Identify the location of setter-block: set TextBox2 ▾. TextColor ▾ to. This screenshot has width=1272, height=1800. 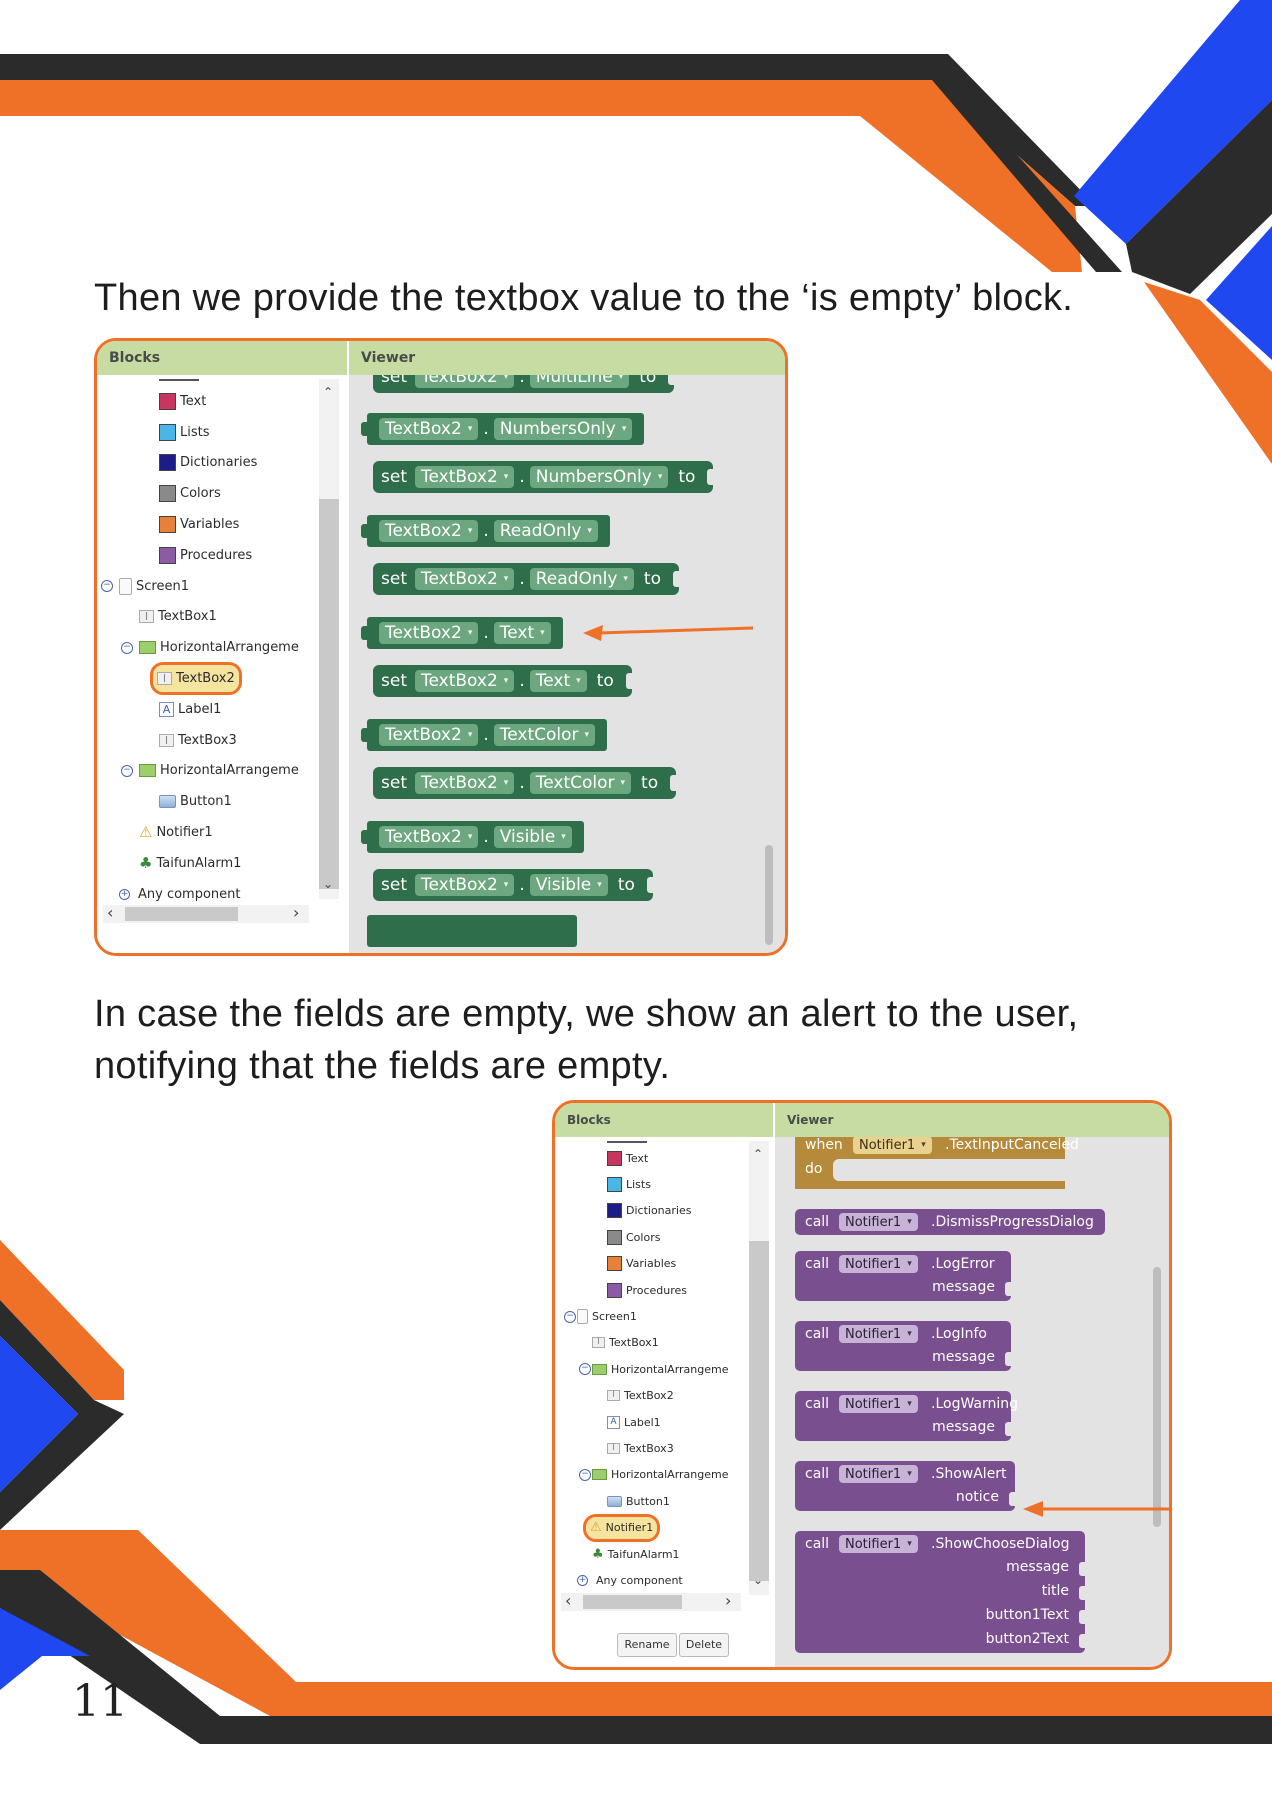
(525, 783).